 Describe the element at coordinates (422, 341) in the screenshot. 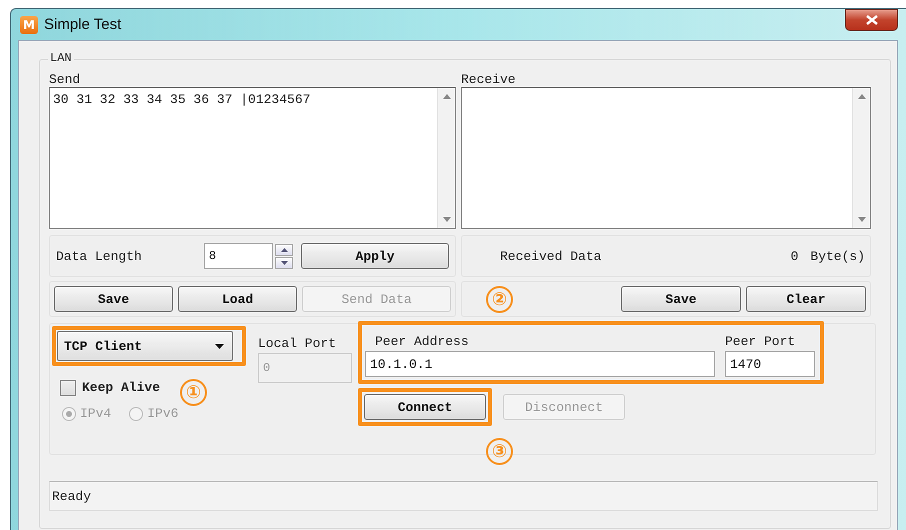

I see `peer-address-label: Peer Address` at that location.